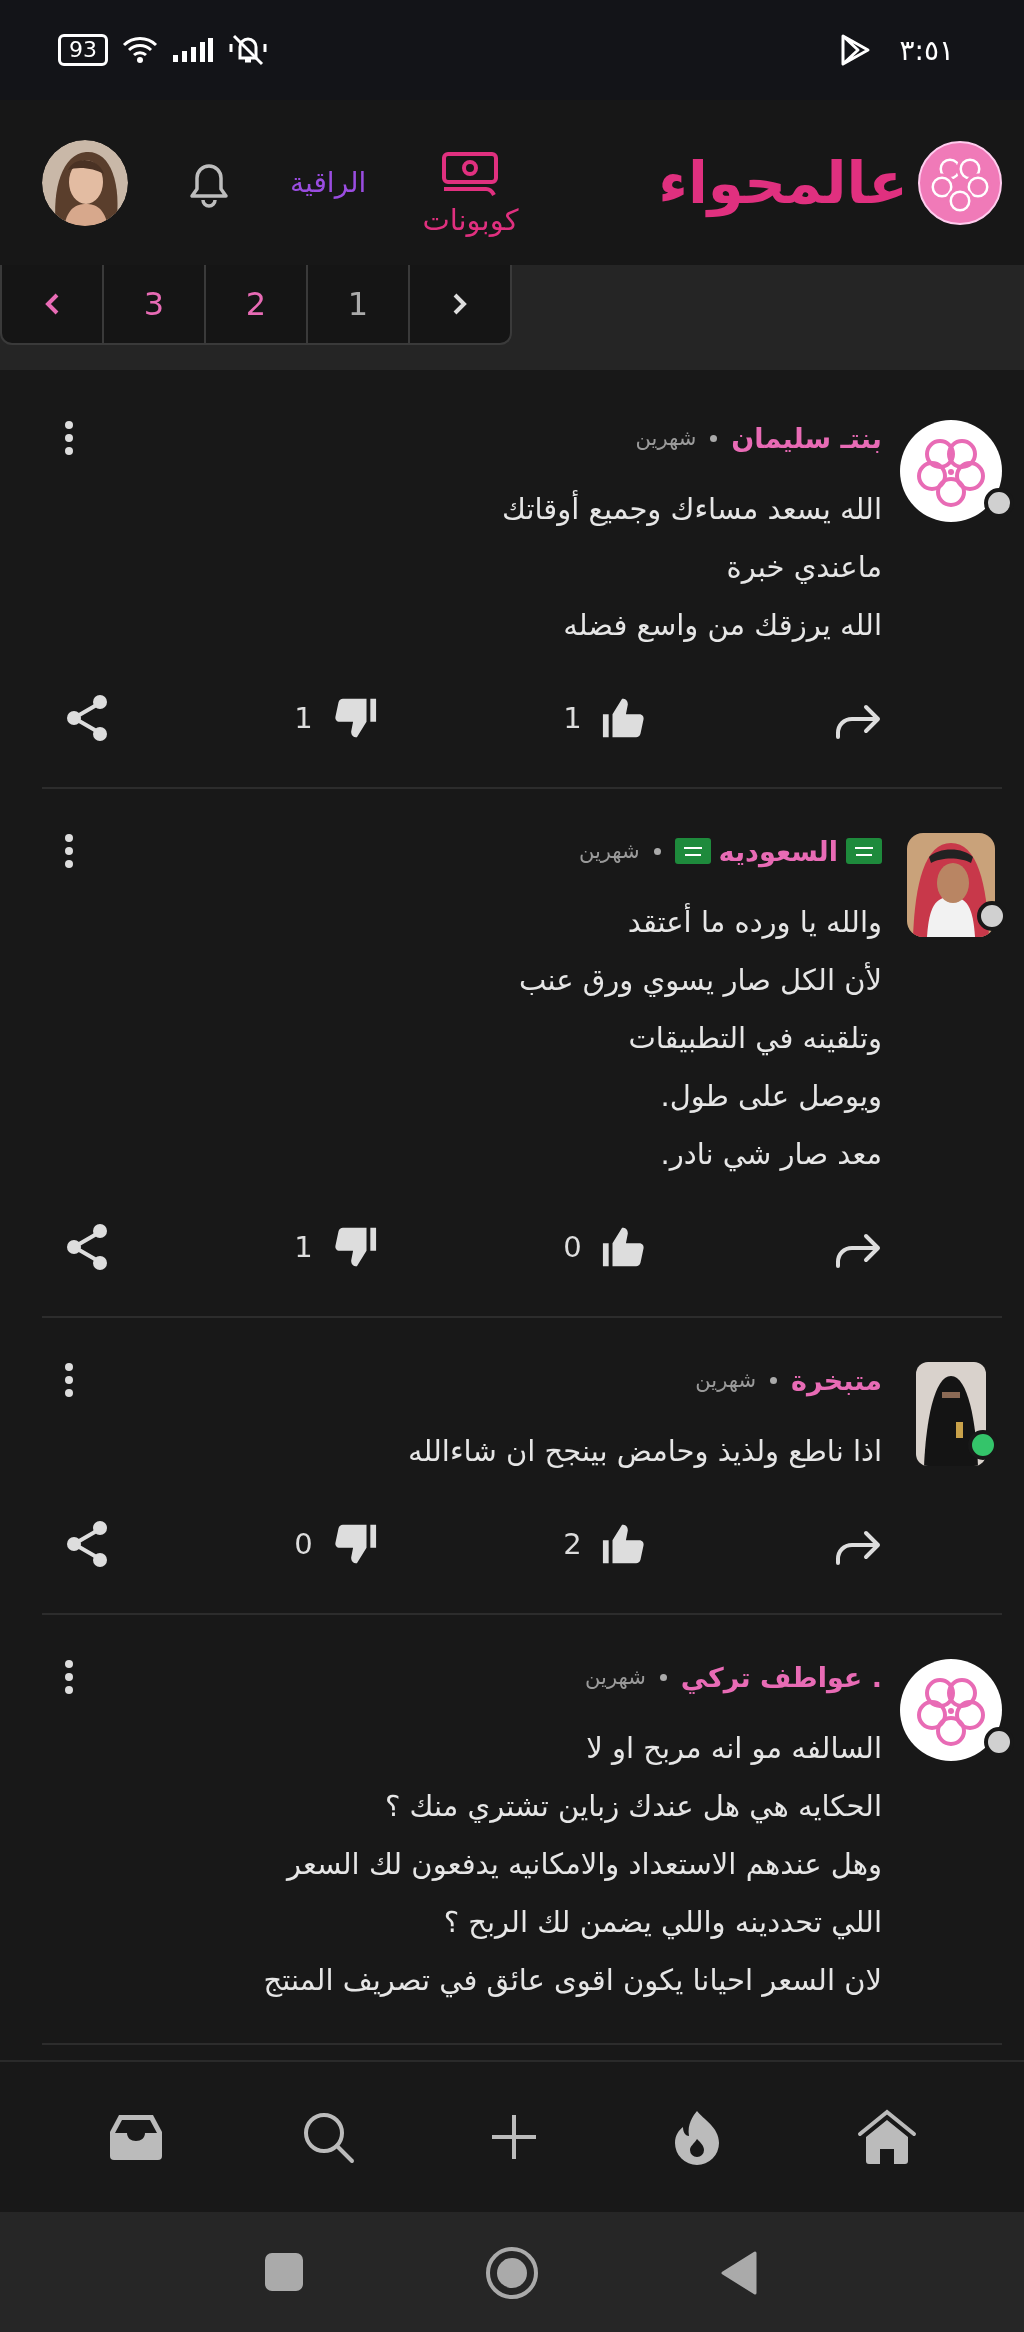 This screenshot has width=1024, height=2332. What do you see at coordinates (583, 1864) in the screenshot?
I see `comment-text: وهل عندهم الاستعداد والامكانيه يدفعون لك السعر` at bounding box center [583, 1864].